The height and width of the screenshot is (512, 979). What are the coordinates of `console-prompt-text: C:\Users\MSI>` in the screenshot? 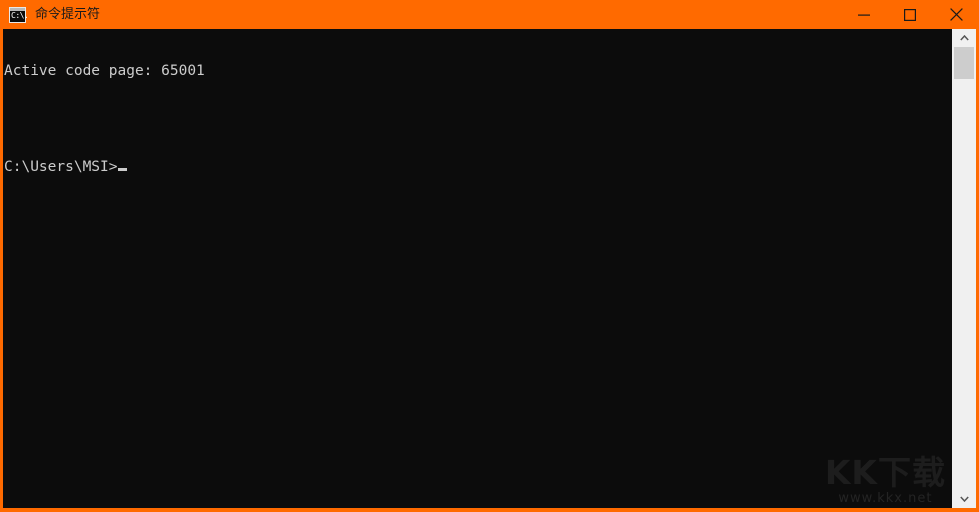 It's located at (61, 167).